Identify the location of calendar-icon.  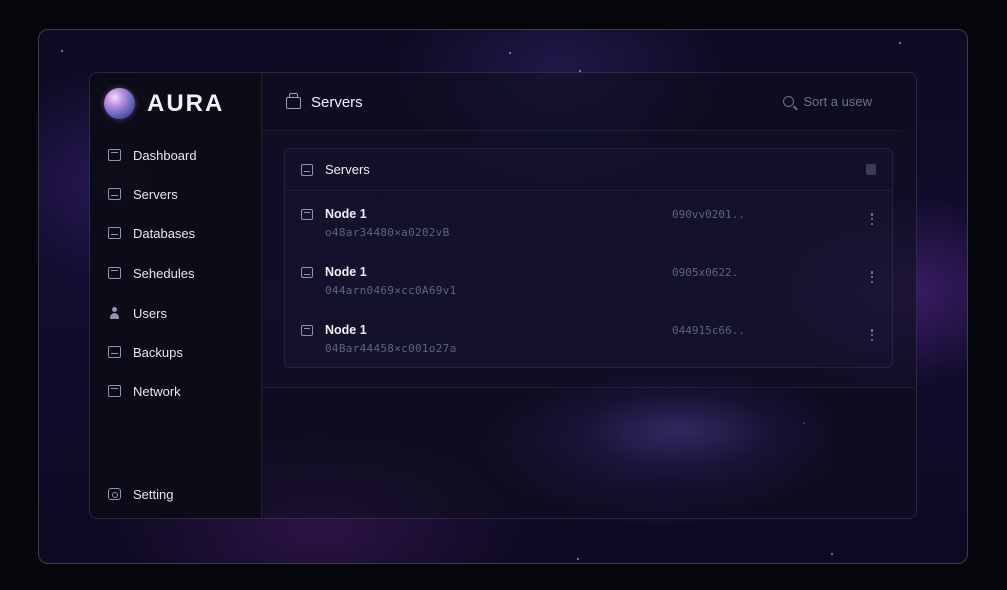
(114, 273).